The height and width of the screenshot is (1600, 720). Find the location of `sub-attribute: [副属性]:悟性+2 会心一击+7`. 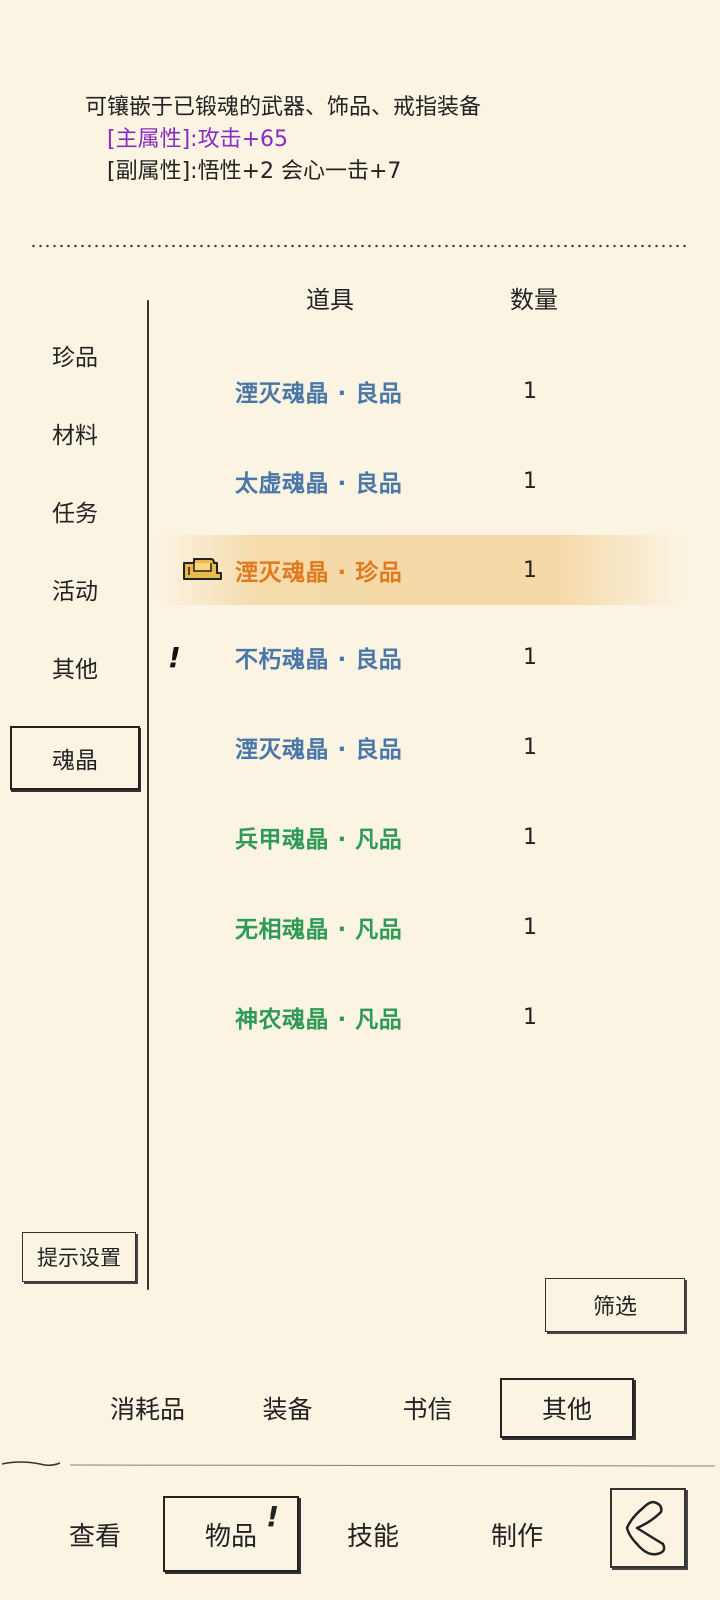

sub-attribute: [副属性]:悟性+2 会心一击+7 is located at coordinates (254, 171).